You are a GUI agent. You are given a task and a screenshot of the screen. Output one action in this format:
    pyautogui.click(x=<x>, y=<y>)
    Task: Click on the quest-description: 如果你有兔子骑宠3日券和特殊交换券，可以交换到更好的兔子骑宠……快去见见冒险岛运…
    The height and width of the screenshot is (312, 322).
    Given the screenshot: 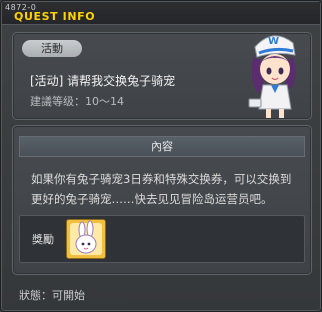 What is the action you would take?
    pyautogui.click(x=161, y=189)
    